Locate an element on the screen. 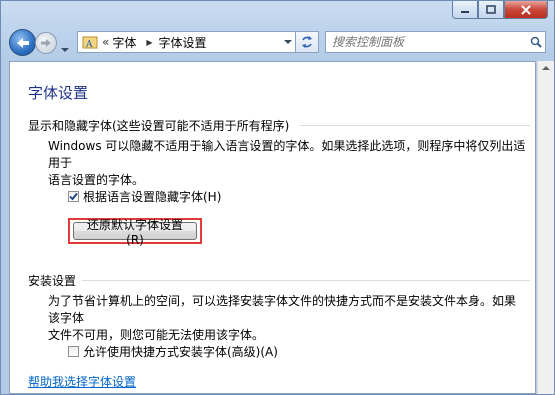 This screenshot has width=555, height=395. checkmark-icon is located at coordinates (73, 196).